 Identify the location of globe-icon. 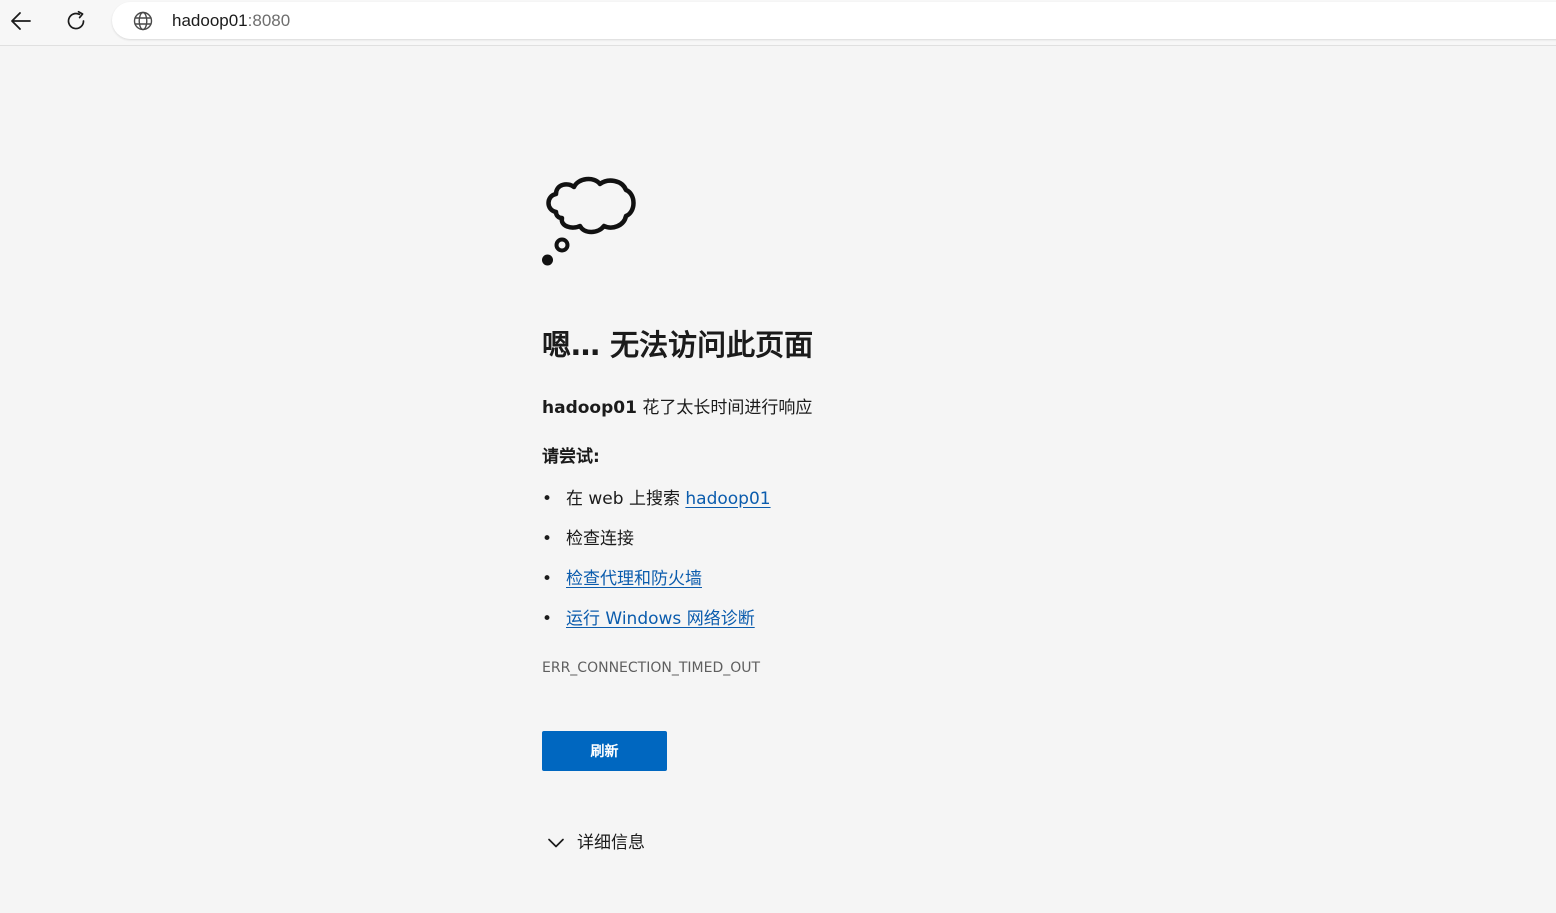
(143, 21).